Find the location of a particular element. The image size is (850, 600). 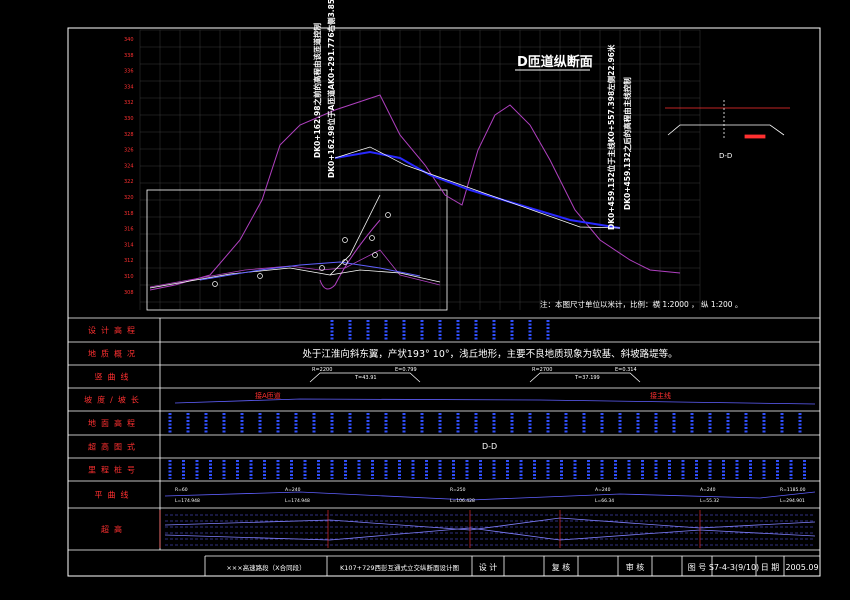

superelevation-type-label: D-D is located at coordinates (489, 446).